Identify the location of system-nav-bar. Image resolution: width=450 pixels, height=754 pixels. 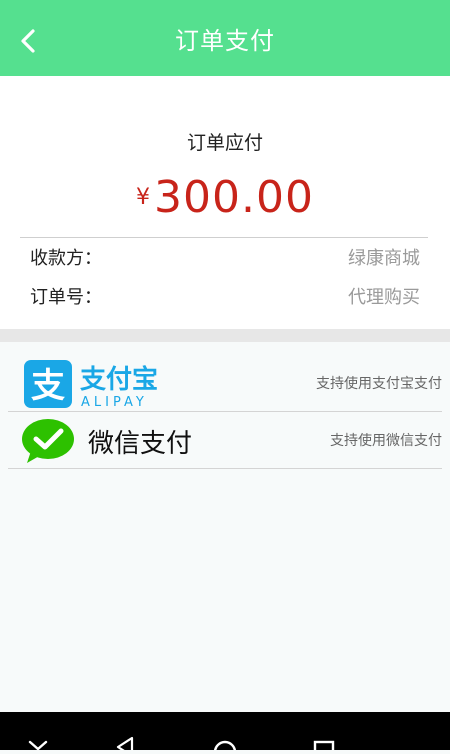
(225, 733).